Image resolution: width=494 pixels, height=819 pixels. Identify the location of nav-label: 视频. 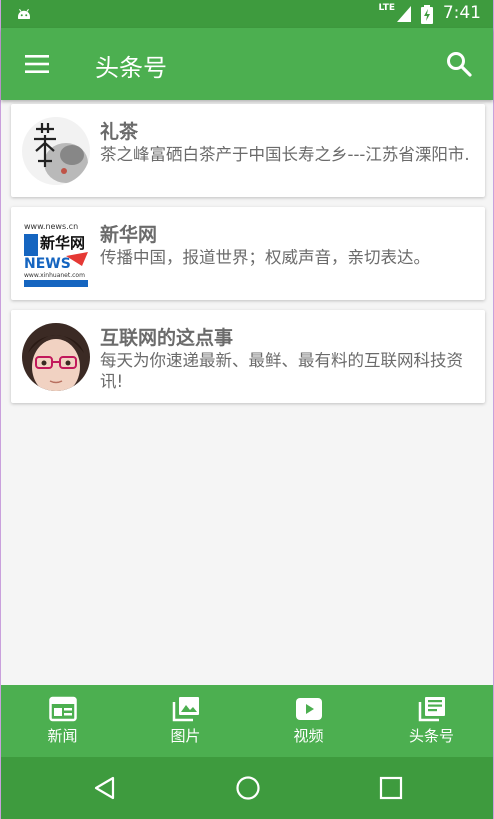
(308, 736).